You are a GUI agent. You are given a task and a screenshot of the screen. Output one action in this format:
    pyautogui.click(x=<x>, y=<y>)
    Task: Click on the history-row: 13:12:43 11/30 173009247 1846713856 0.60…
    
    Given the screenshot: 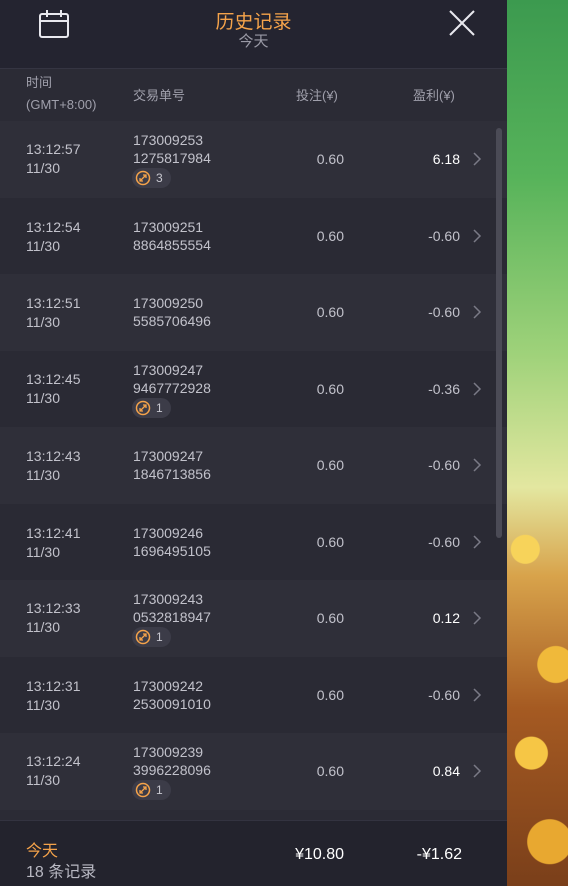 What is the action you would take?
    pyautogui.click(x=253, y=465)
    